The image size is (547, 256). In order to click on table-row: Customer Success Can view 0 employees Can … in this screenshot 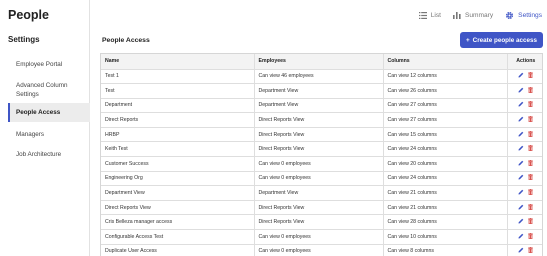, I will do `click(321, 164)`.